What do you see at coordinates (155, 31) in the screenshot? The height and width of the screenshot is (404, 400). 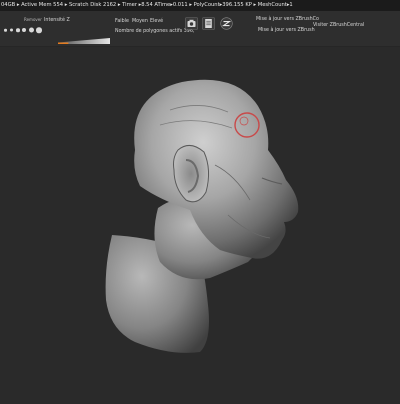 I see `polycount-label: Nombre de polygones actifs 396,` at bounding box center [155, 31].